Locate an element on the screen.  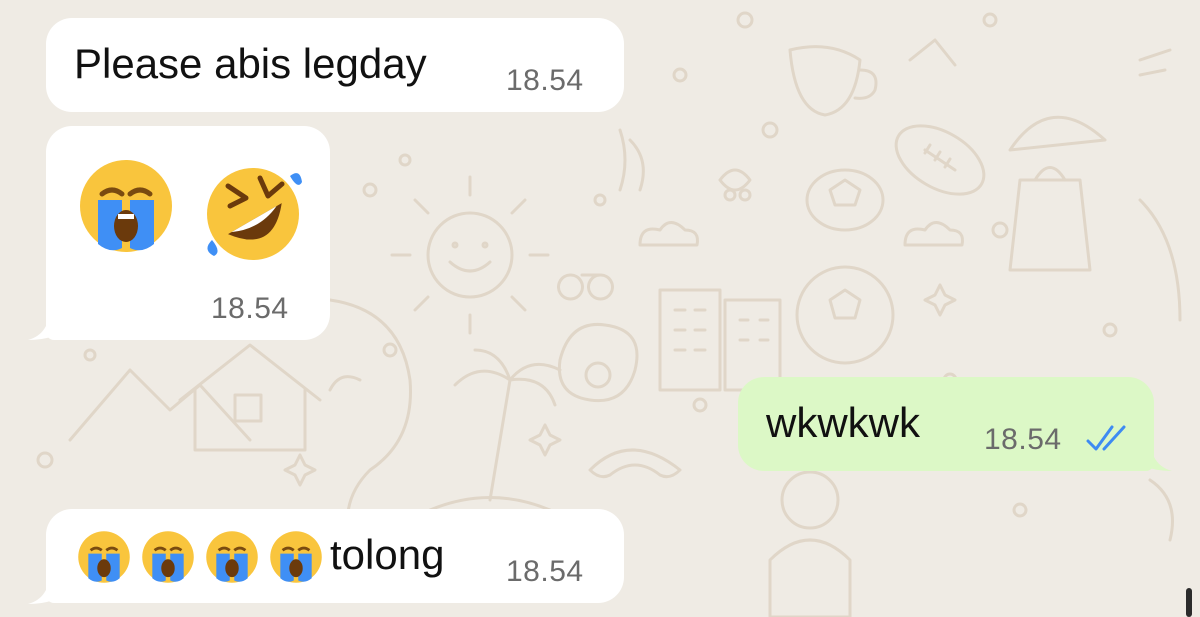
incoming-message-bubble: Please abis legday 18.54 is located at coordinates (335, 65).